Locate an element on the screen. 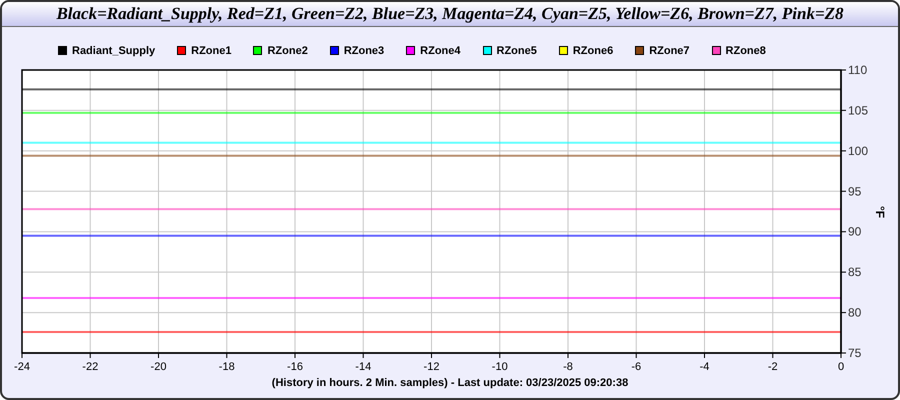 The height and width of the screenshot is (400, 900). legend-label: Radiant_Supply is located at coordinates (114, 50).